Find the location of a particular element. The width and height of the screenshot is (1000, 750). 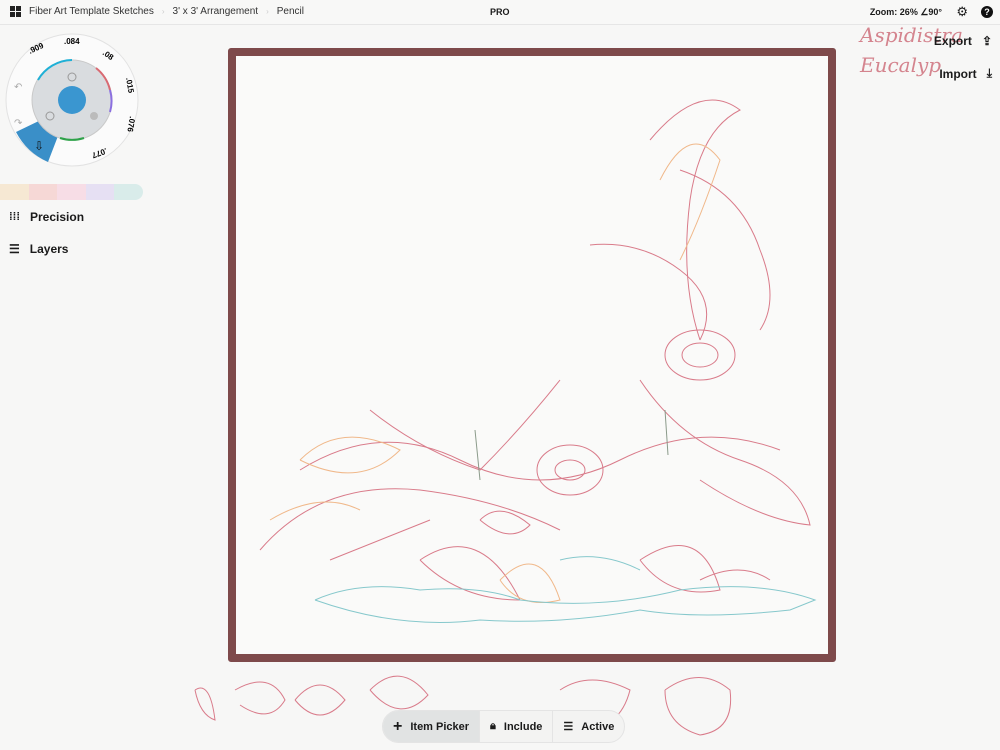

active-button: ☰ Active is located at coordinates (588, 726).